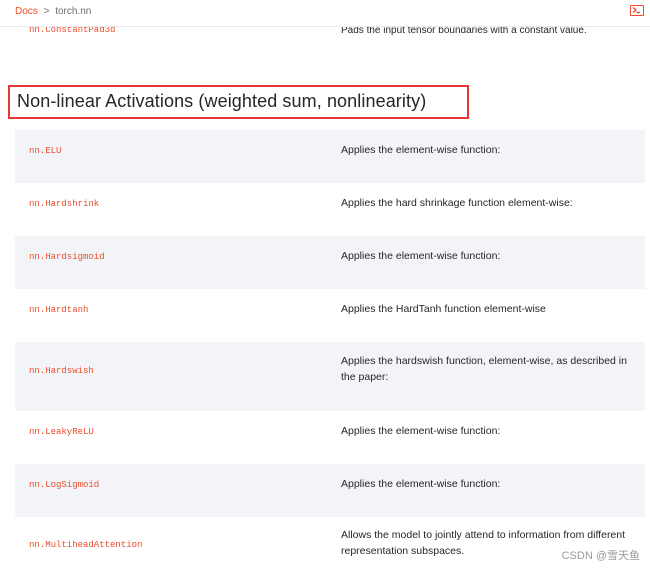 Image resolution: width=650 pixels, height=570 pixels. Describe the element at coordinates (61, 371) in the screenshot. I see `function-link: nn.Hardswish` at that location.